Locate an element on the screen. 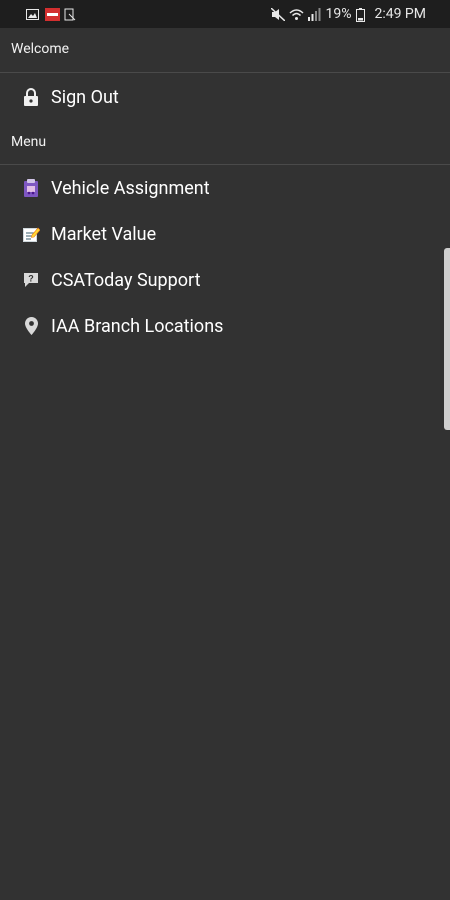  status-bar: 19% 2:49 PM is located at coordinates (225, 14).